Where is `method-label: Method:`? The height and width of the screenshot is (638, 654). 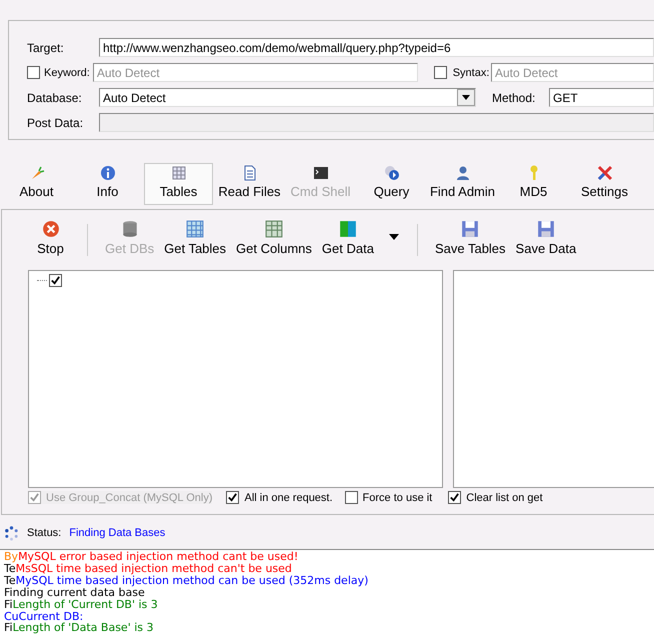 method-label: Method: is located at coordinates (514, 97).